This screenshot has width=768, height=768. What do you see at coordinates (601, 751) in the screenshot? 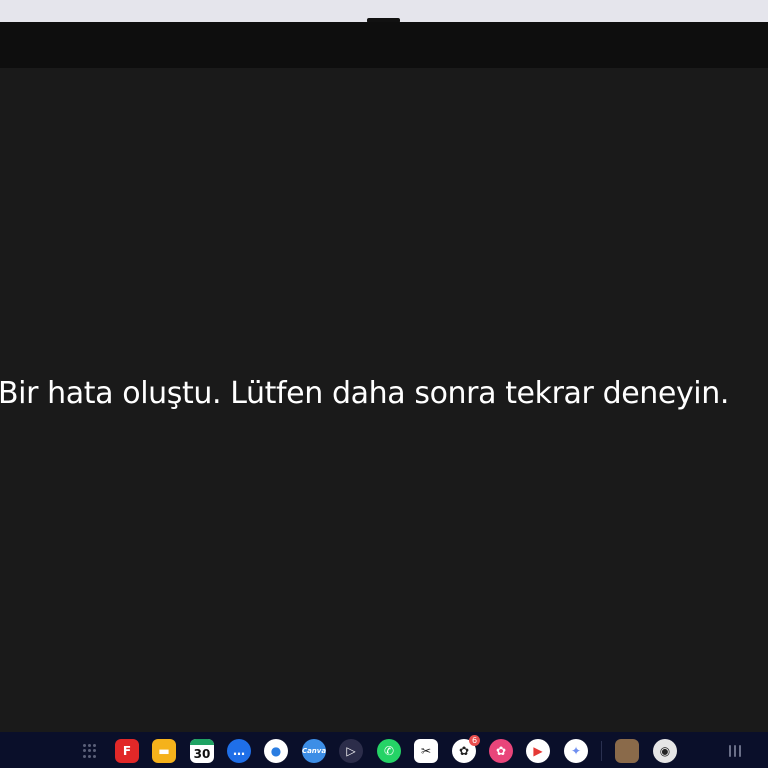
I see `dock-divider` at bounding box center [601, 751].